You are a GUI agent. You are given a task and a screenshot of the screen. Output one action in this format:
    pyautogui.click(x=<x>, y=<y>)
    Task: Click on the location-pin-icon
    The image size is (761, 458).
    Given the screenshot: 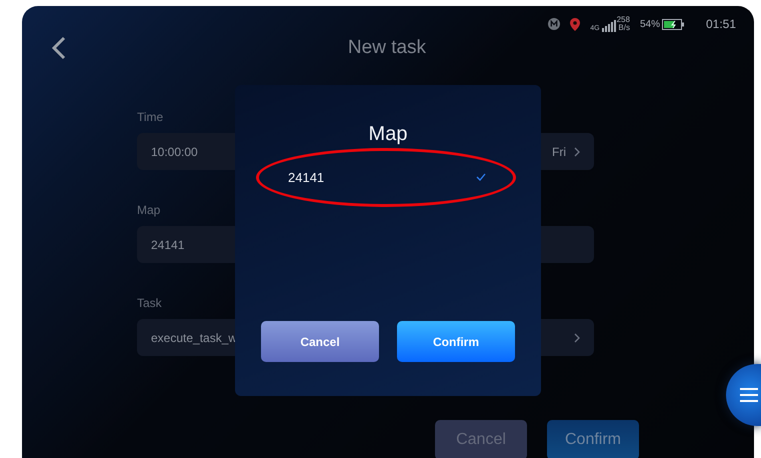 What is the action you would take?
    pyautogui.click(x=575, y=24)
    